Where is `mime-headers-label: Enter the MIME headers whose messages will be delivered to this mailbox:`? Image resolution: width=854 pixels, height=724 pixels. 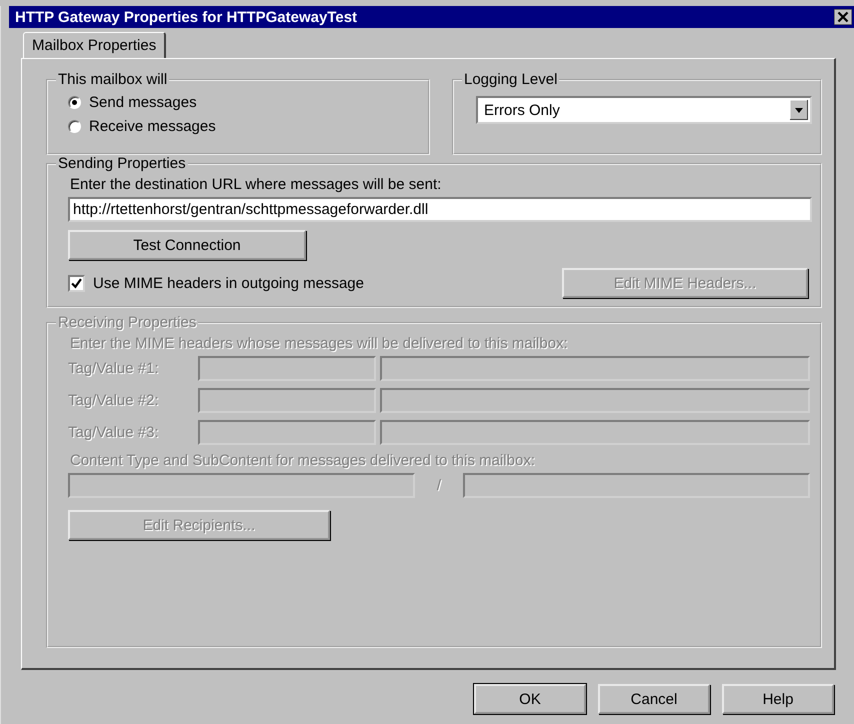 mime-headers-label: Enter the MIME headers whose messages will be delivered to this mailbox: is located at coordinates (319, 343).